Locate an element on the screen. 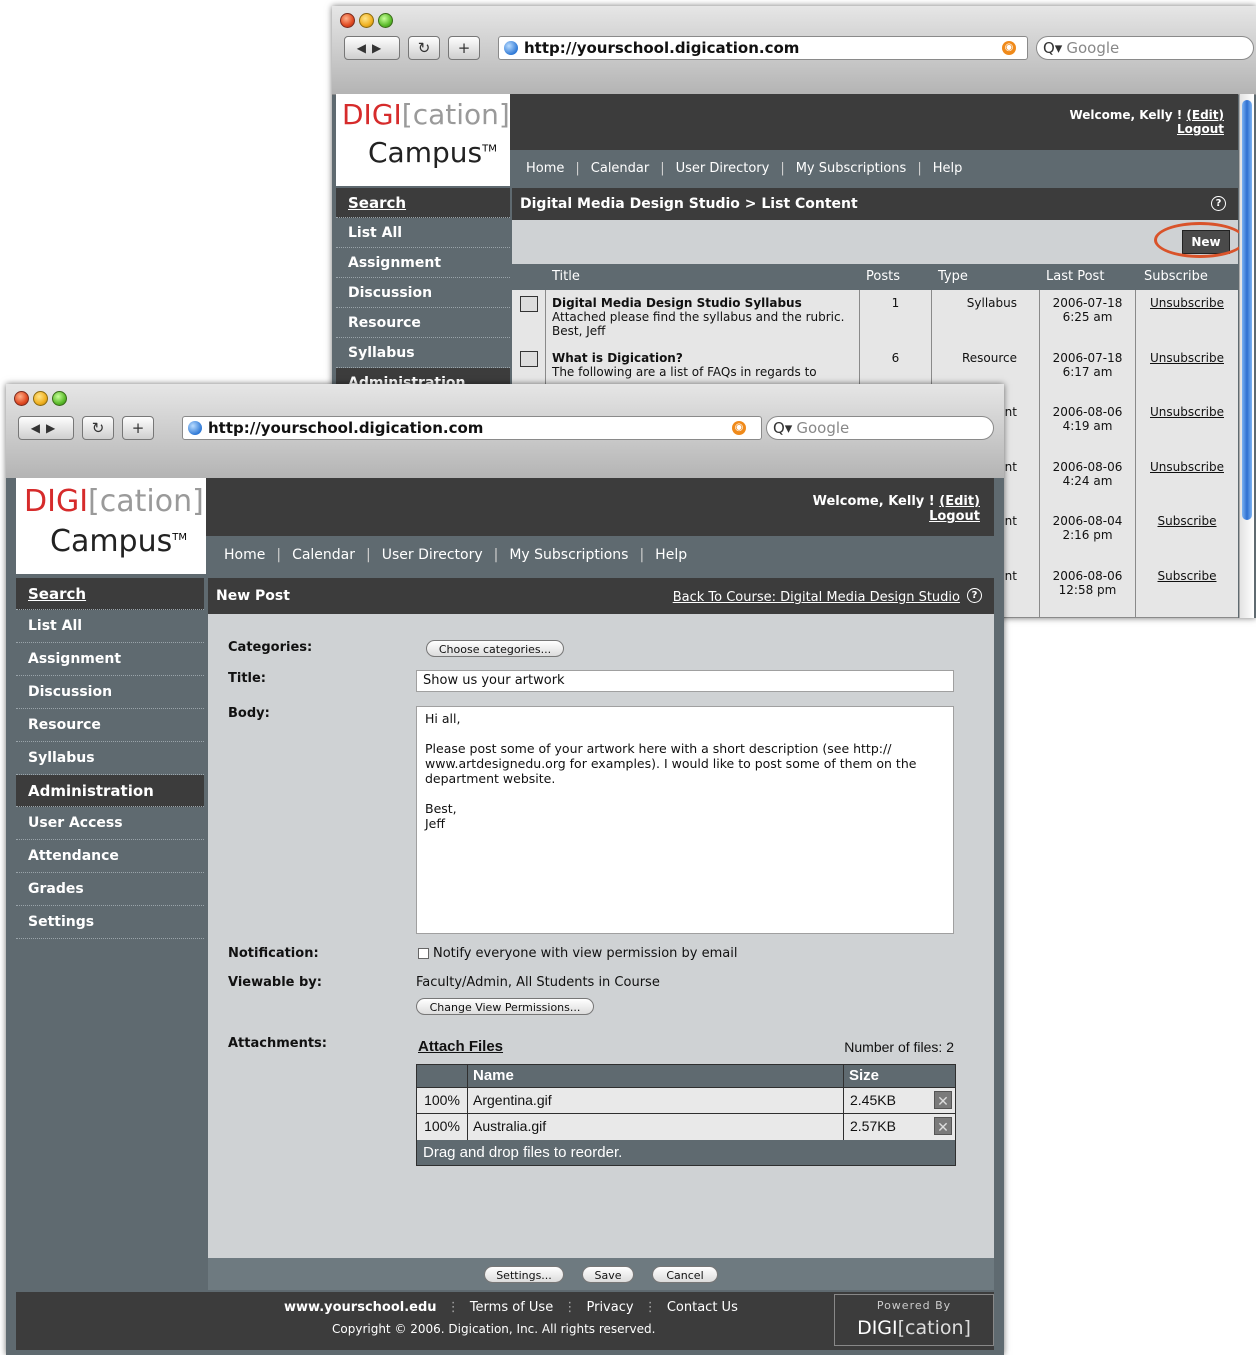 The image size is (1256, 1355). footer-privacy-link: Privacy is located at coordinates (609, 1307).